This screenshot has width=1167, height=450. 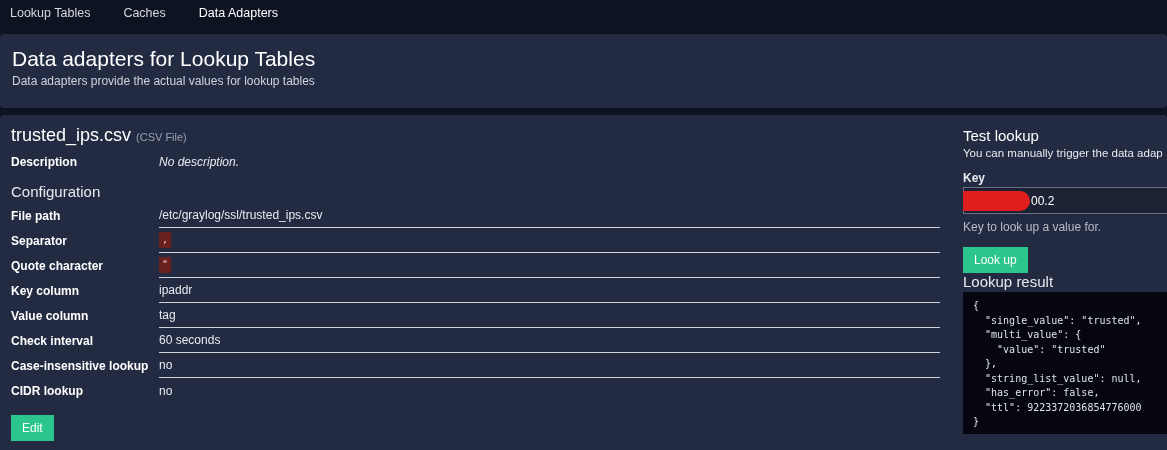 I want to click on panel-title: Test lookup, so click(x=1001, y=136).